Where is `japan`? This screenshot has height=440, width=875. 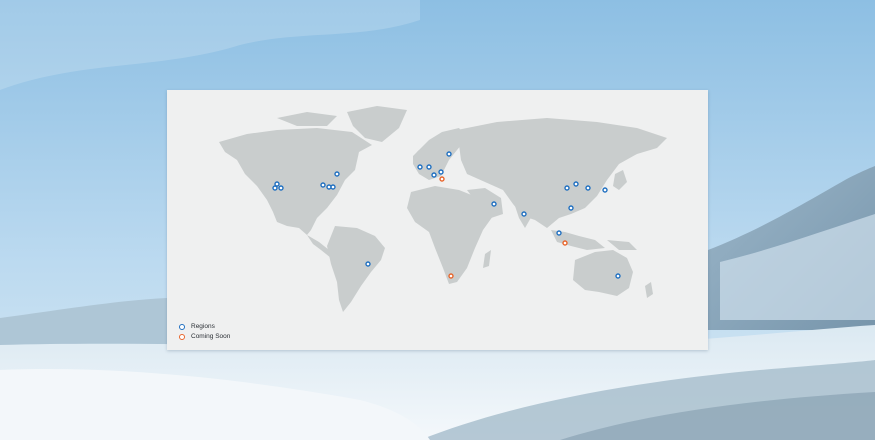
japan is located at coordinates (620, 180).